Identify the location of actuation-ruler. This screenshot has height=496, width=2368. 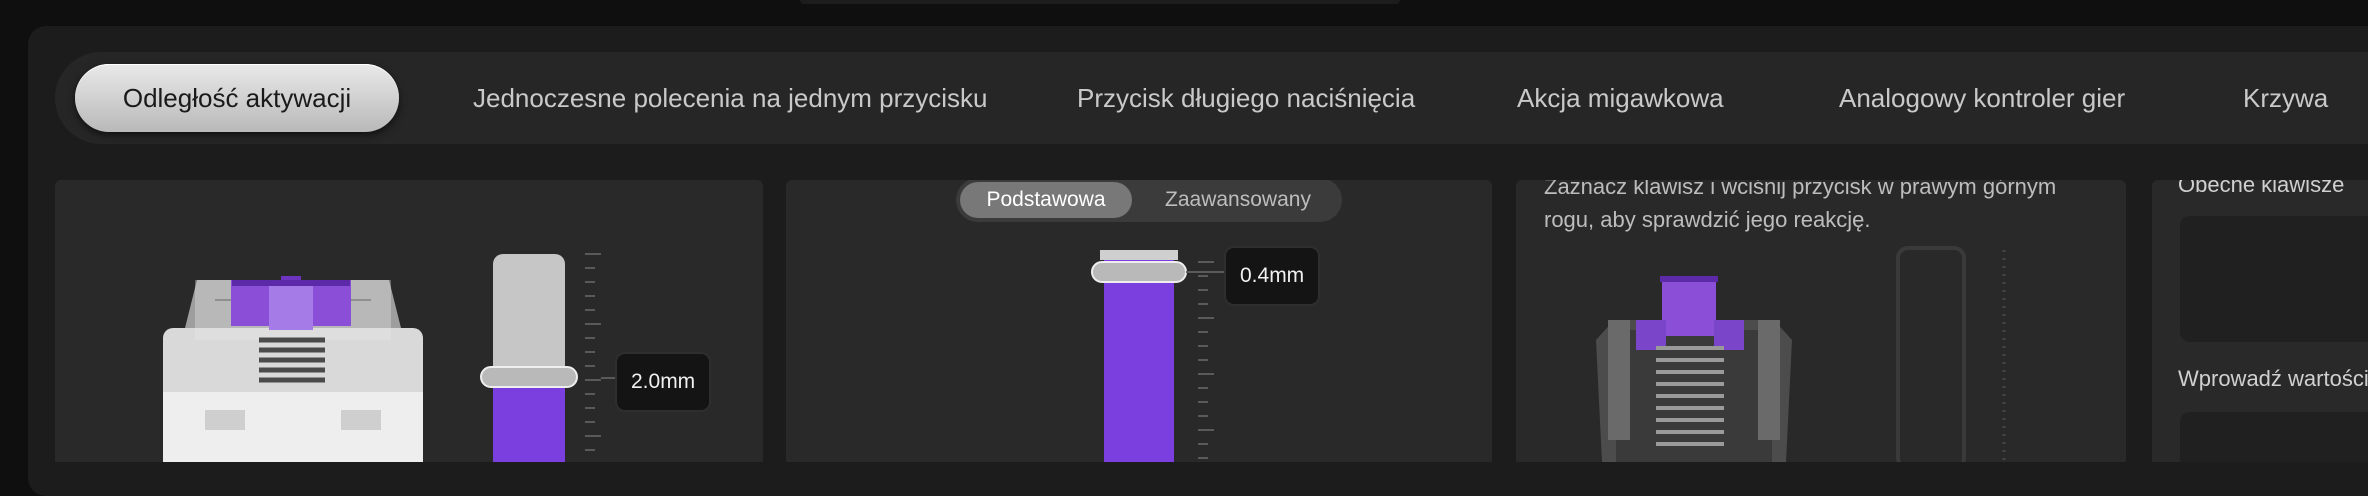
(600, 352).